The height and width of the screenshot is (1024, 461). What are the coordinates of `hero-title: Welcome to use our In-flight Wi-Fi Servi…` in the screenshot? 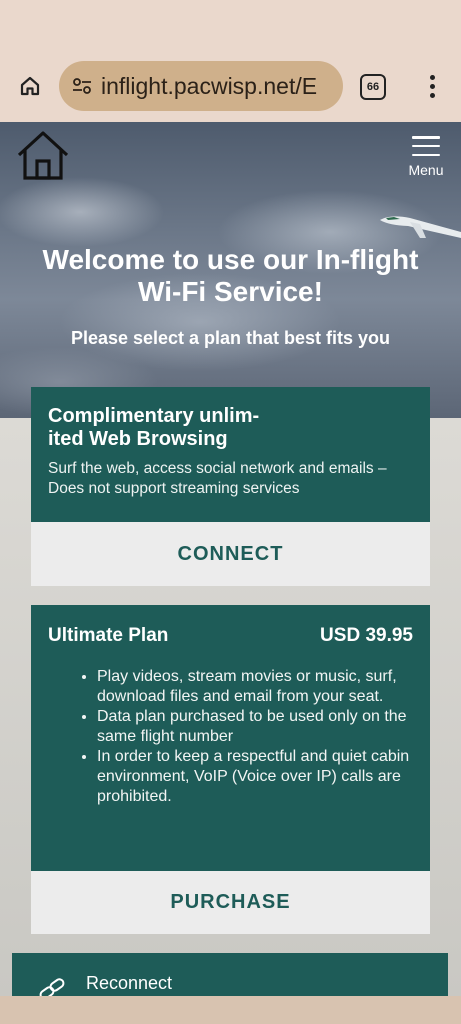 It's located at (230, 275).